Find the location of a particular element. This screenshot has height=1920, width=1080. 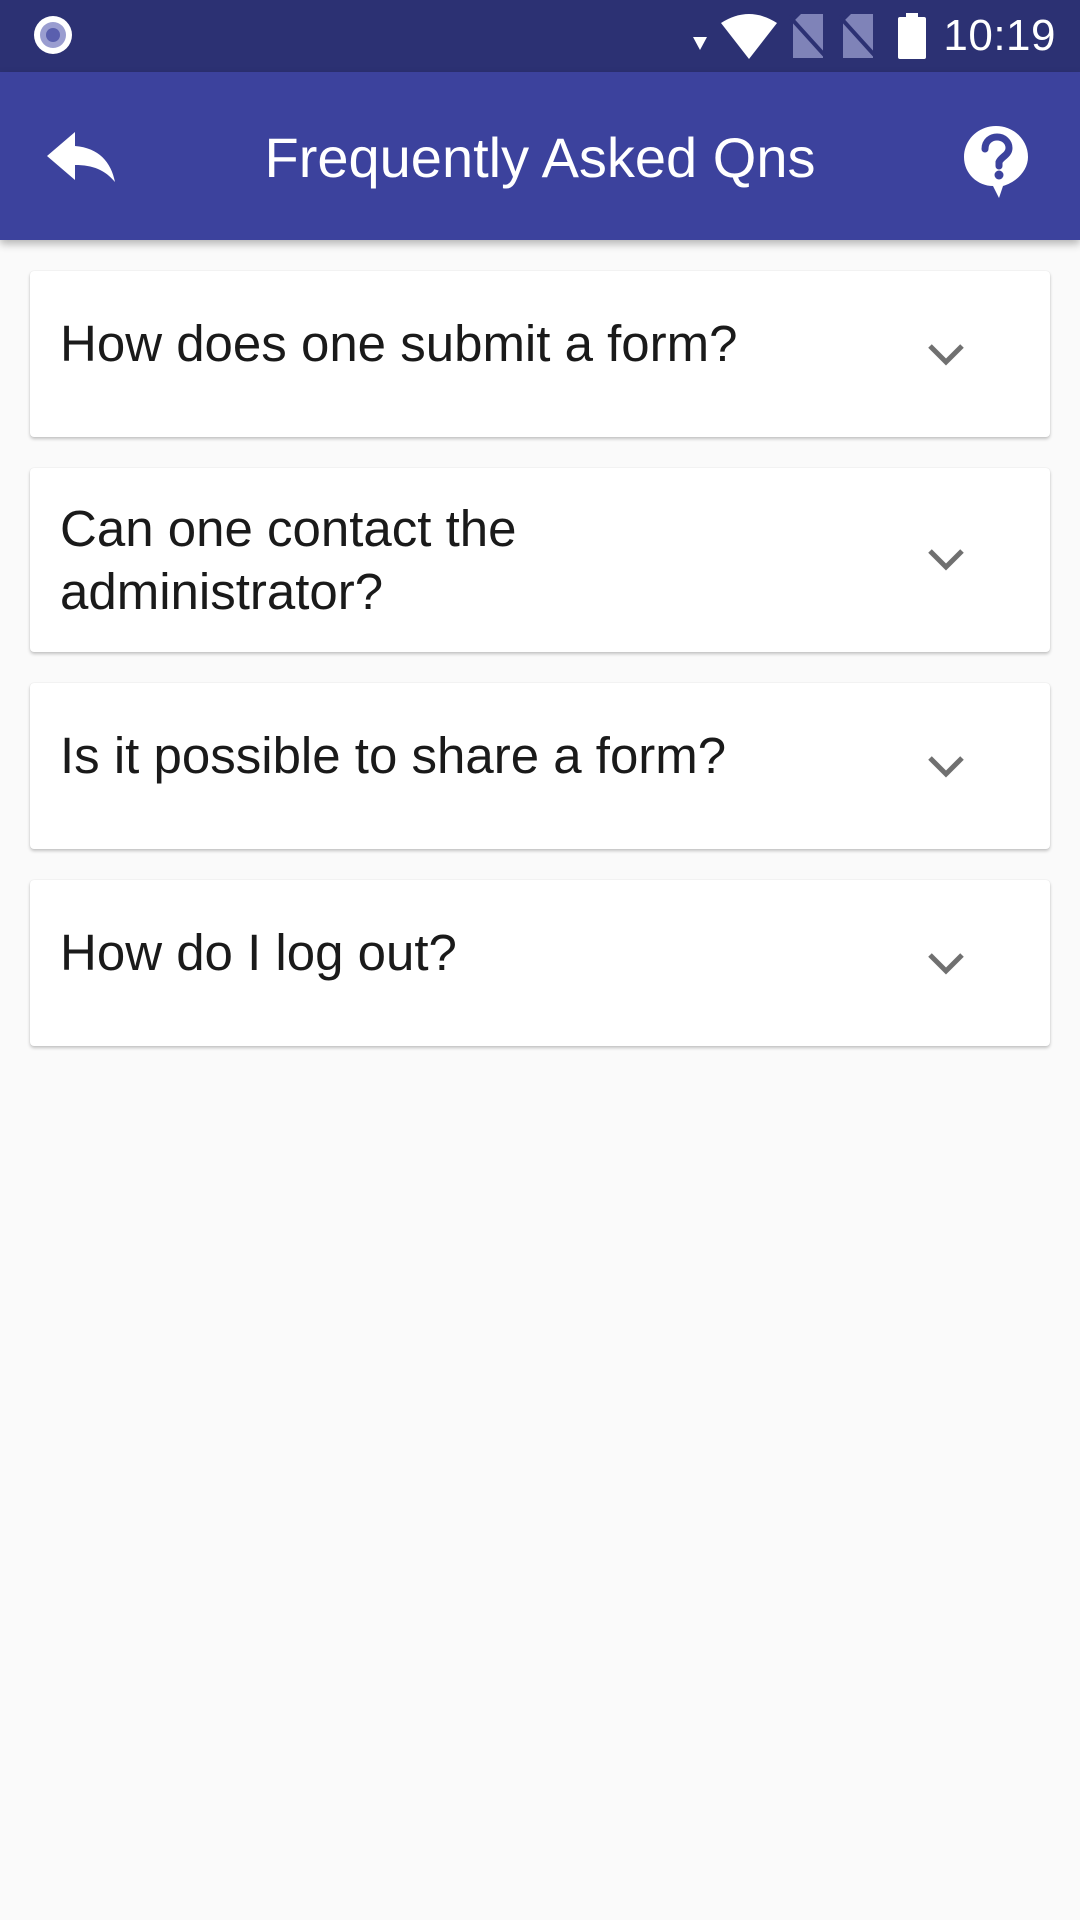

help-button is located at coordinates (996, 162).